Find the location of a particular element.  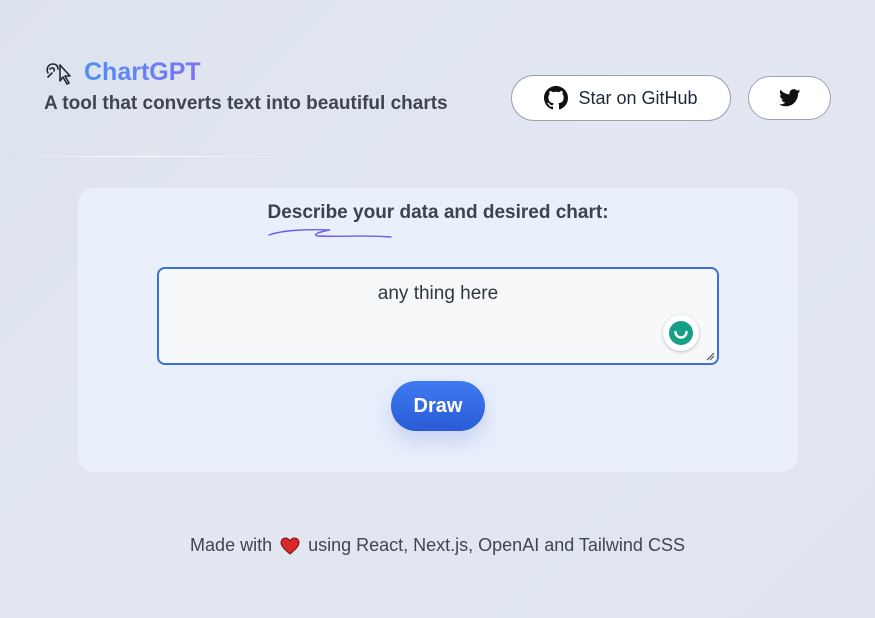

twitter-icon is located at coordinates (789, 98).